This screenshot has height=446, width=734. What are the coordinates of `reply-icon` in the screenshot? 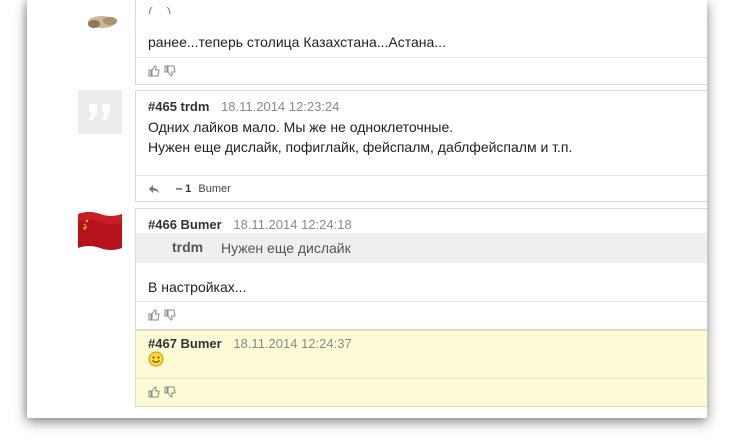 It's located at (154, 188).